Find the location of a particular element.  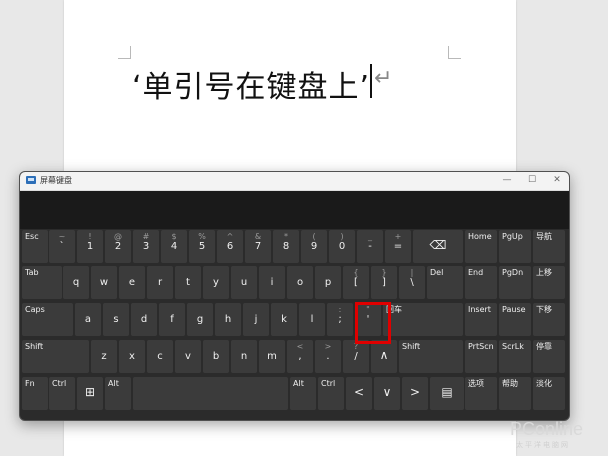

key-u: u is located at coordinates (244, 282).